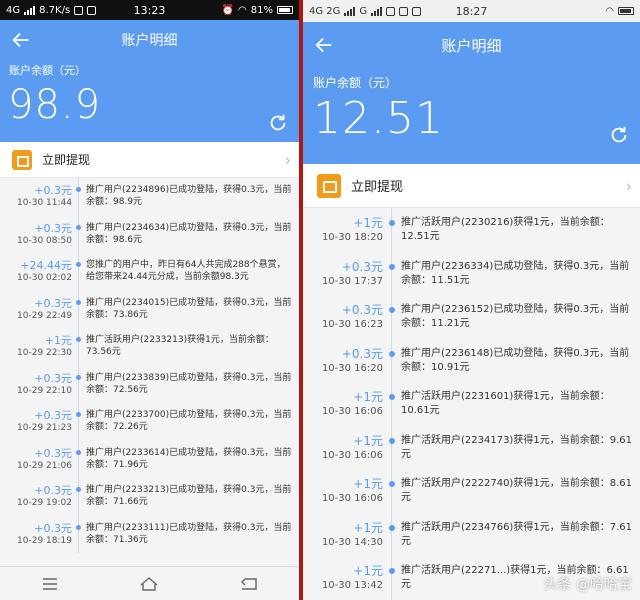  What do you see at coordinates (189, 458) in the screenshot?
I see `transaction-description: 推广用户(2233614)已成功登陆，获得0.3元，当前余额：71.96元` at bounding box center [189, 458].